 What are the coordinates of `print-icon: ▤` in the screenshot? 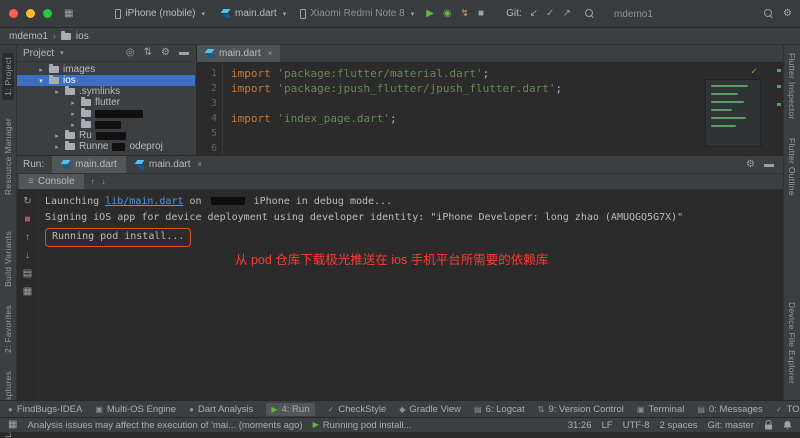 It's located at (27, 274).